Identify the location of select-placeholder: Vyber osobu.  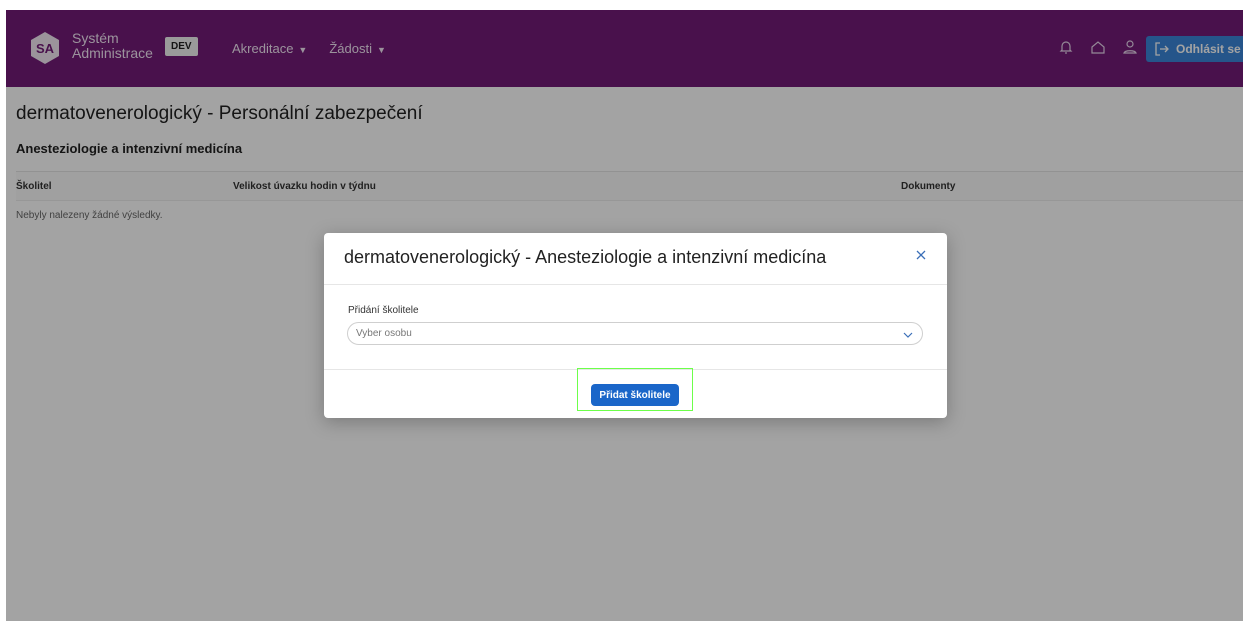
(384, 333).